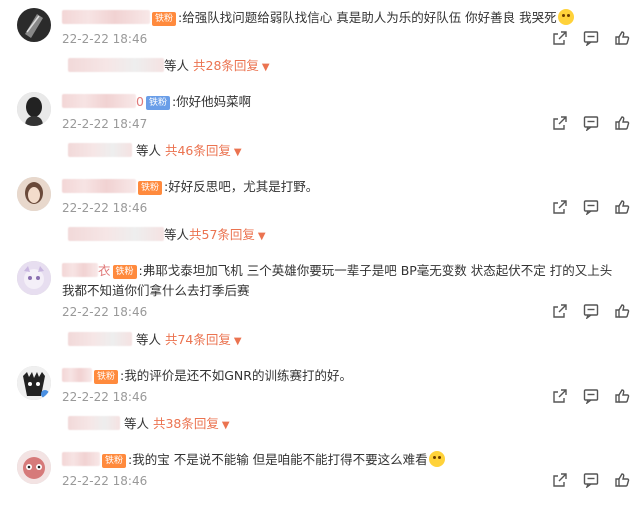  Describe the element at coordinates (140, 101) in the screenshot. I see `username-tail: 0` at that location.